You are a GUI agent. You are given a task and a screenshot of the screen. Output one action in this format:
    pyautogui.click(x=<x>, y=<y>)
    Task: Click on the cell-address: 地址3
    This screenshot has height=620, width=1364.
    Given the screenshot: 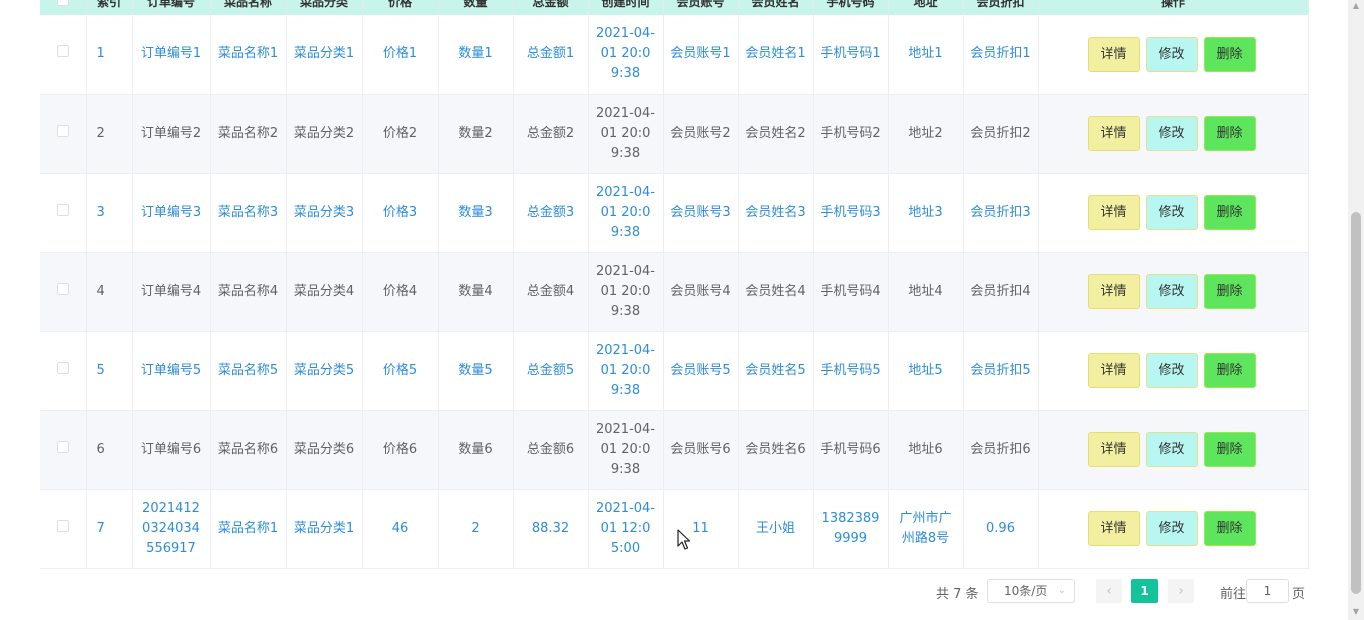 What is the action you would take?
    pyautogui.click(x=926, y=213)
    